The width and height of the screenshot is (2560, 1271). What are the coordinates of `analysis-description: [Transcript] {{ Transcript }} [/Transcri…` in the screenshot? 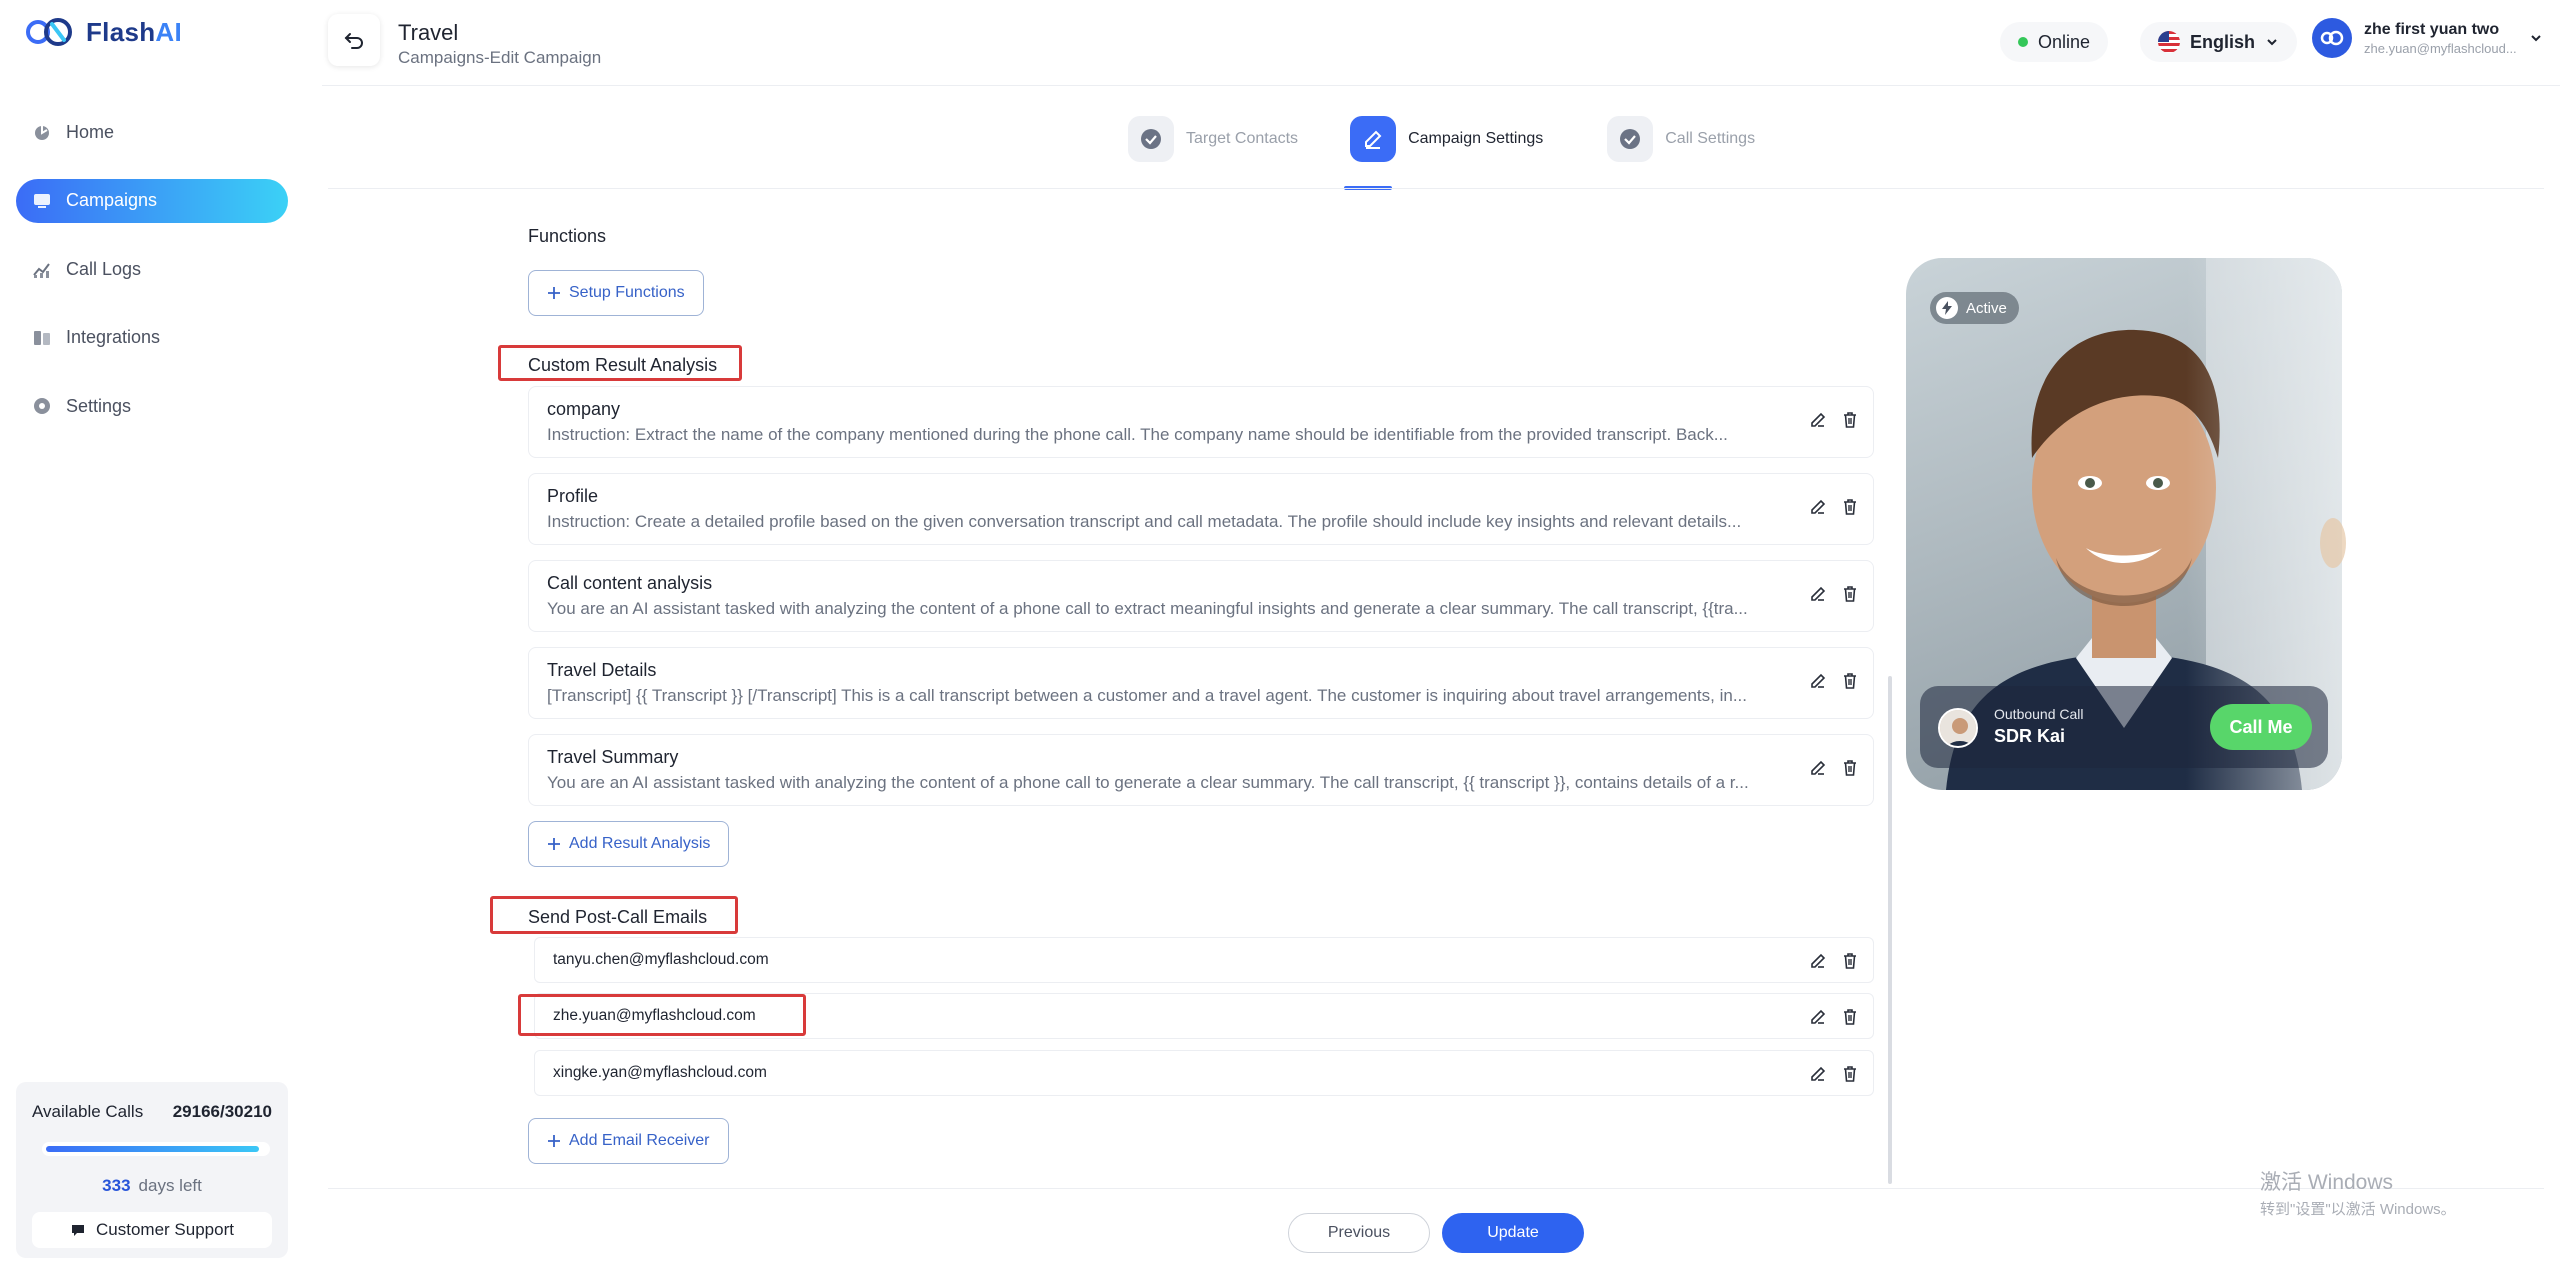 It's located at (1147, 695).